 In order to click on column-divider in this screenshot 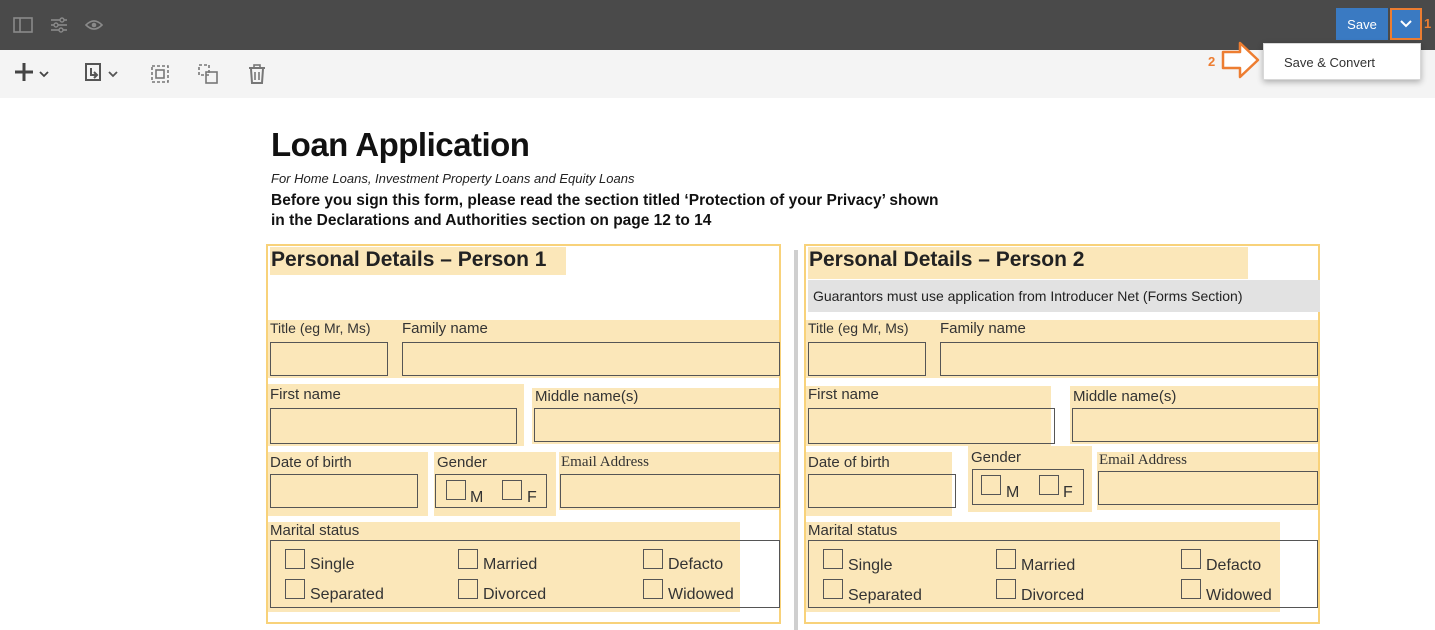, I will do `click(796, 440)`.